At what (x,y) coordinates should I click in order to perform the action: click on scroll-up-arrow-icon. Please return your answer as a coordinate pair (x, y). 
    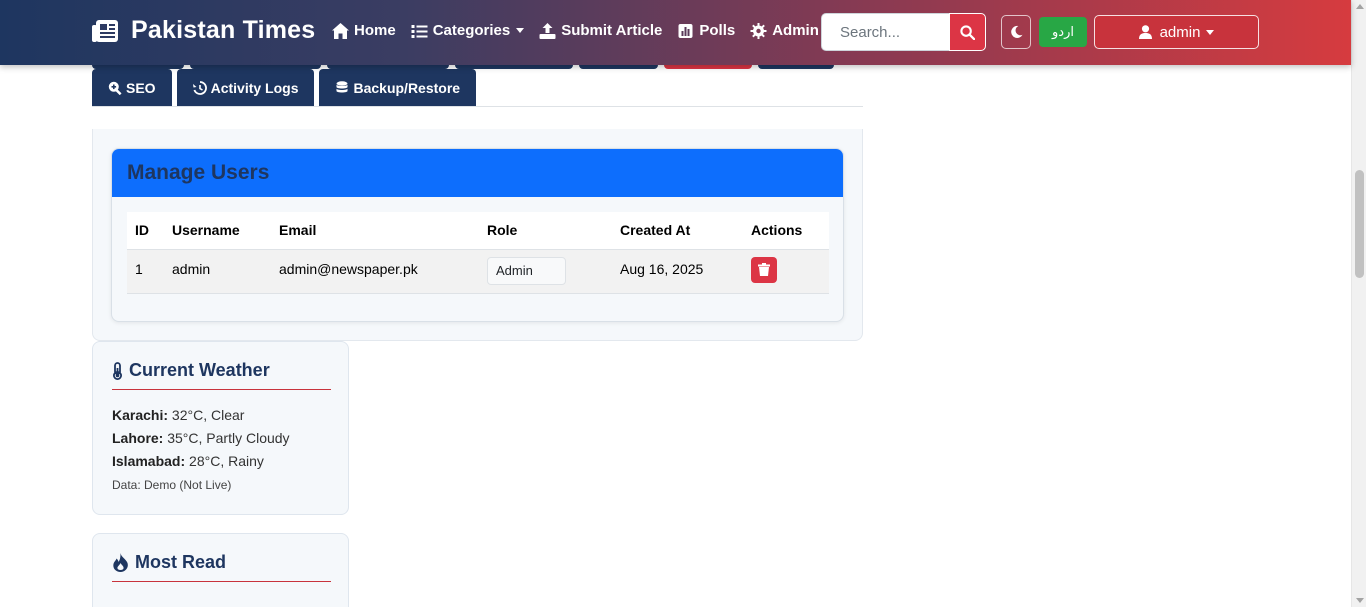
    Looking at the image, I should click on (1360, 6).